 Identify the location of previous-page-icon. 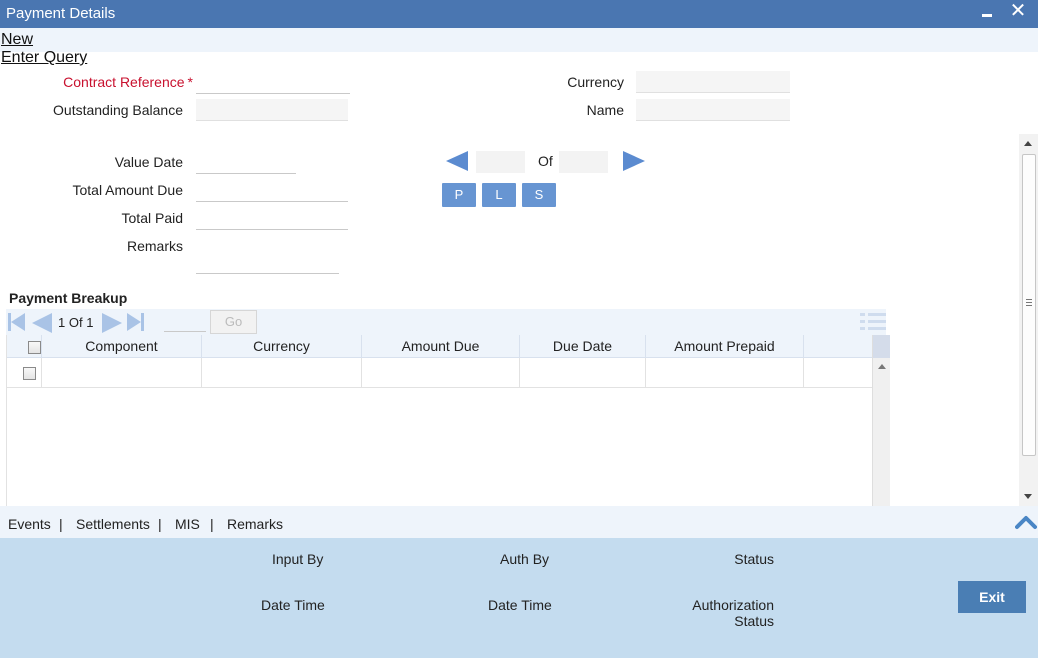
(42, 323).